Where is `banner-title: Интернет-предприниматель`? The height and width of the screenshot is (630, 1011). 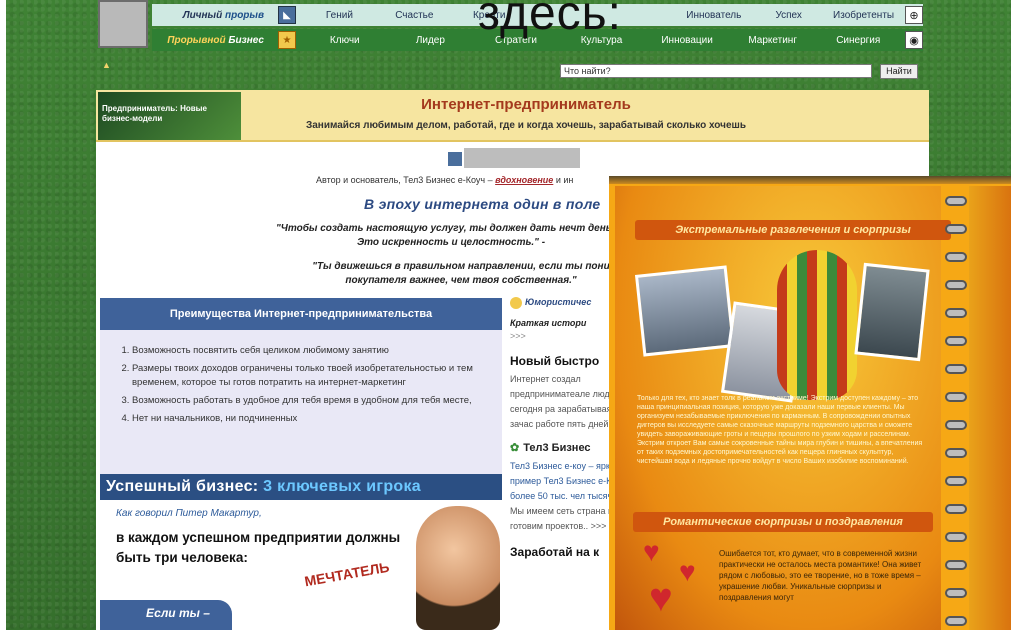
banner-title: Интернет-предприниматель is located at coordinates (526, 104).